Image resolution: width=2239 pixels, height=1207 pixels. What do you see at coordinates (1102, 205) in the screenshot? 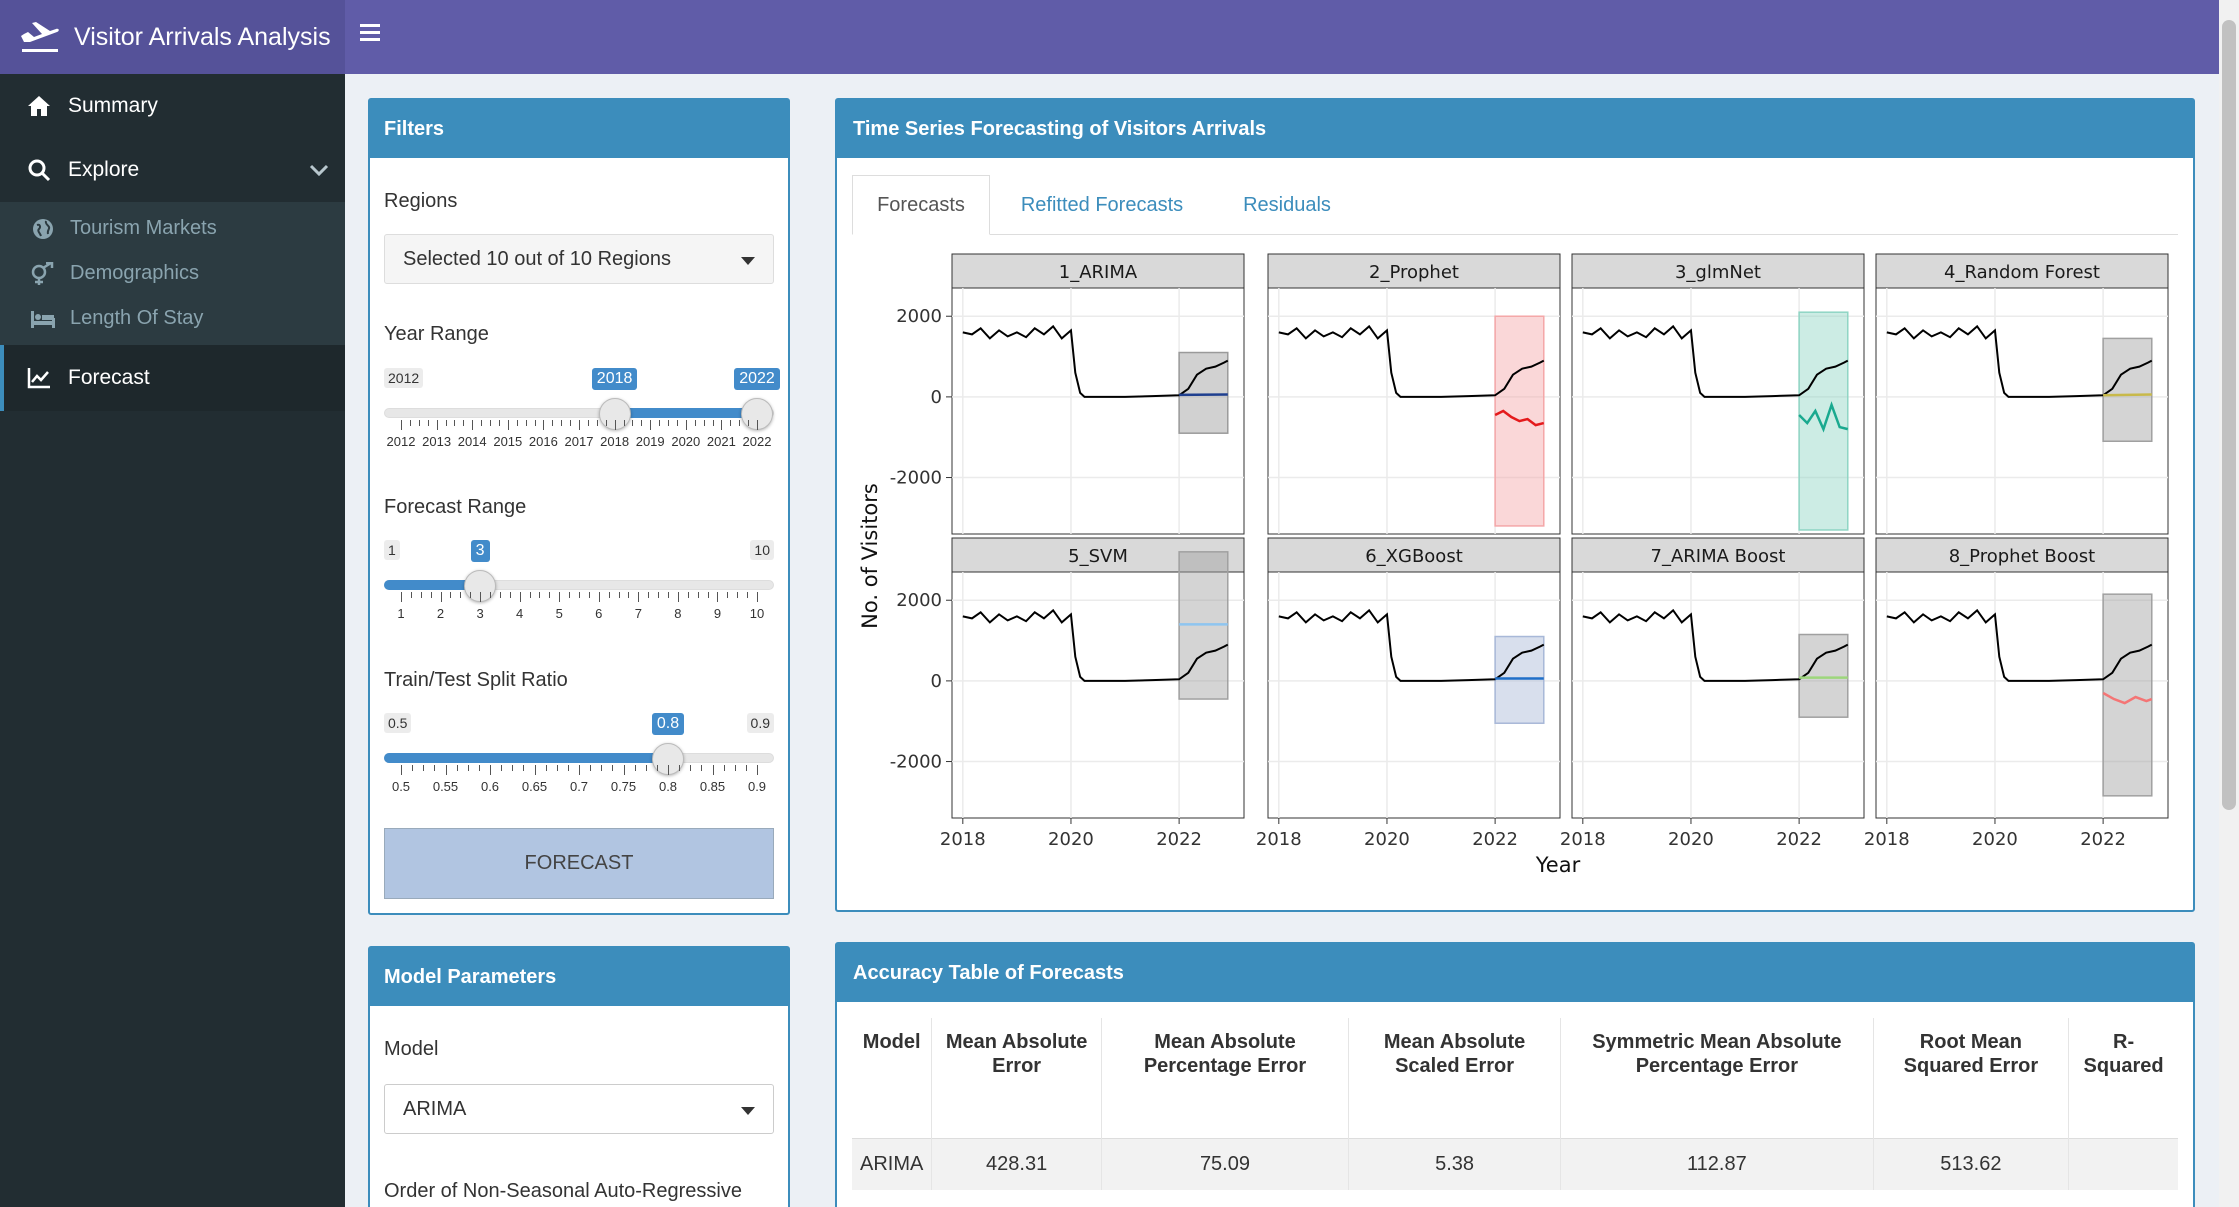
I see `tab-refitted-forecasts: Refitted Forecasts` at bounding box center [1102, 205].